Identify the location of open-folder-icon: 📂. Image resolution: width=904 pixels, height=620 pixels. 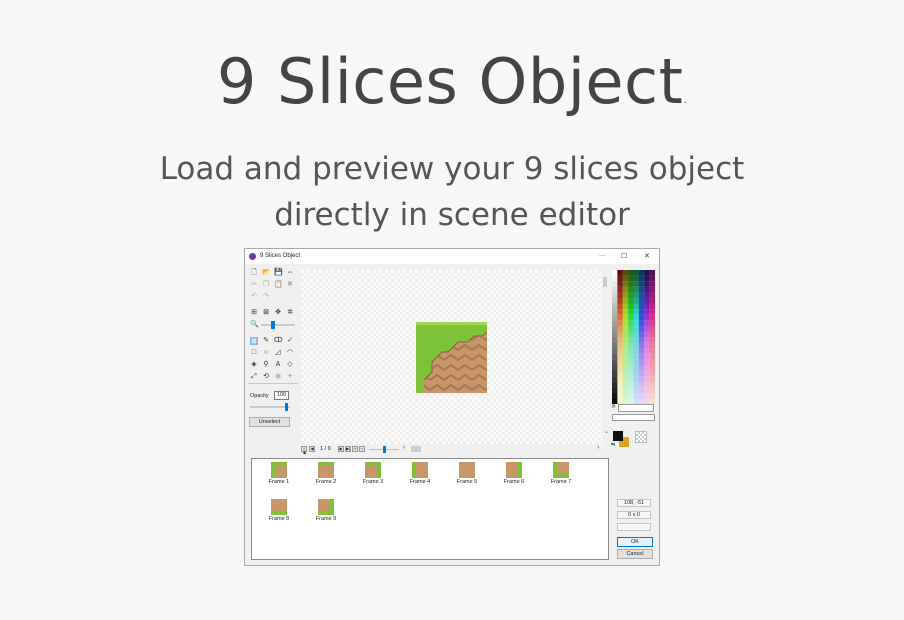
(266, 273).